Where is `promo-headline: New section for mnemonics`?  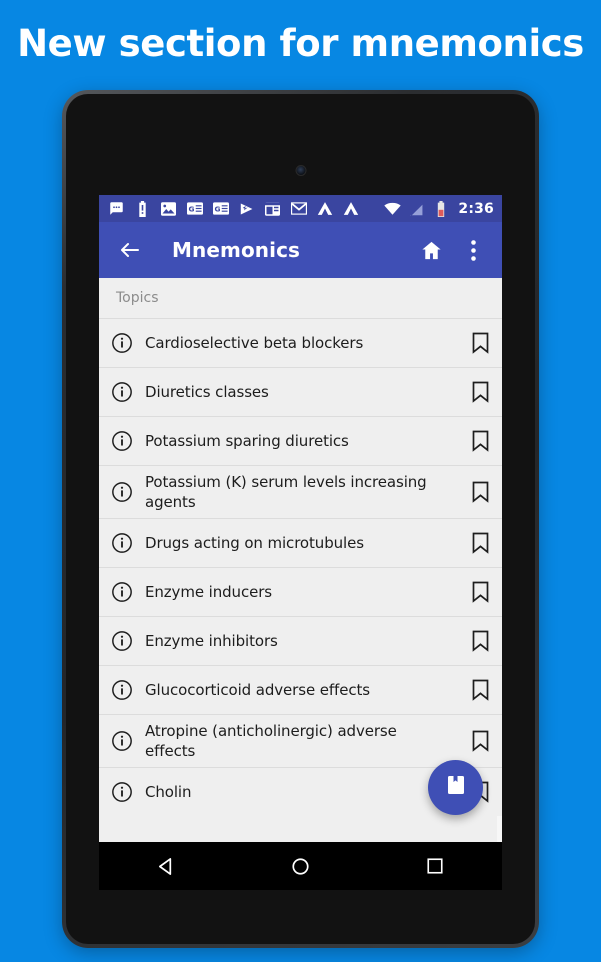
promo-headline: New section for mnemonics is located at coordinates (300, 43).